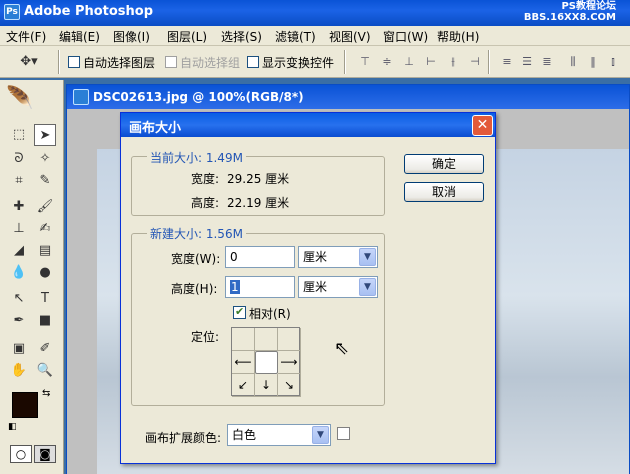 This screenshot has width=630, height=474. Describe the element at coordinates (45, 273) in the screenshot. I see `dodge-tool-icon: ●` at that location.